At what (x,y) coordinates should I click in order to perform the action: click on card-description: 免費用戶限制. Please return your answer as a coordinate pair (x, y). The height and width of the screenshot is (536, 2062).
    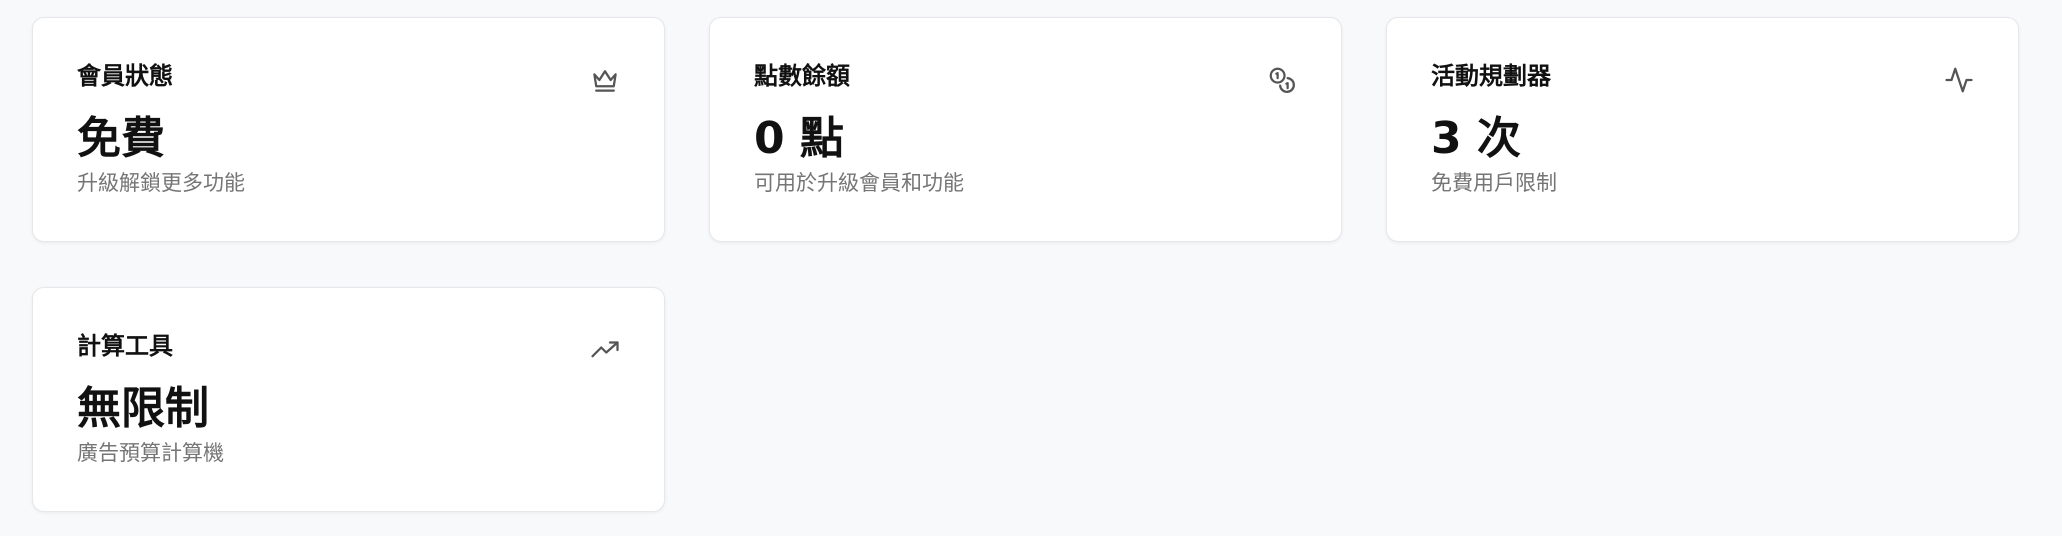
    Looking at the image, I should click on (1494, 183).